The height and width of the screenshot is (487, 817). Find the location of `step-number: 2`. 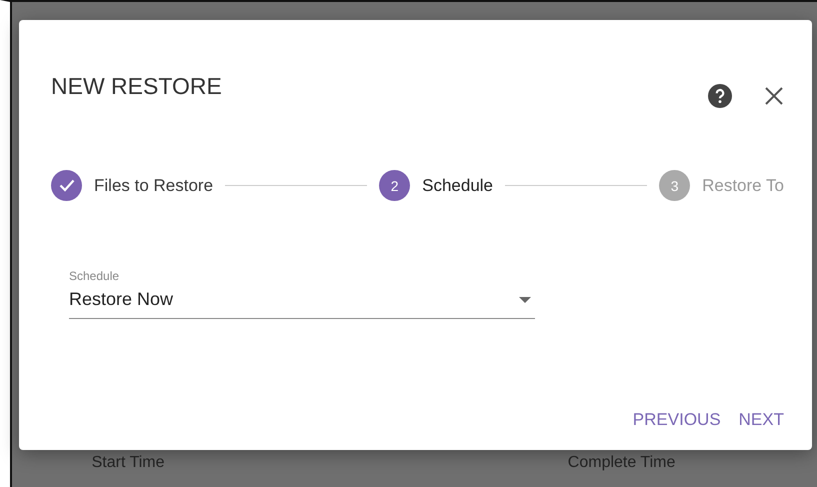

step-number: 2 is located at coordinates (394, 185).